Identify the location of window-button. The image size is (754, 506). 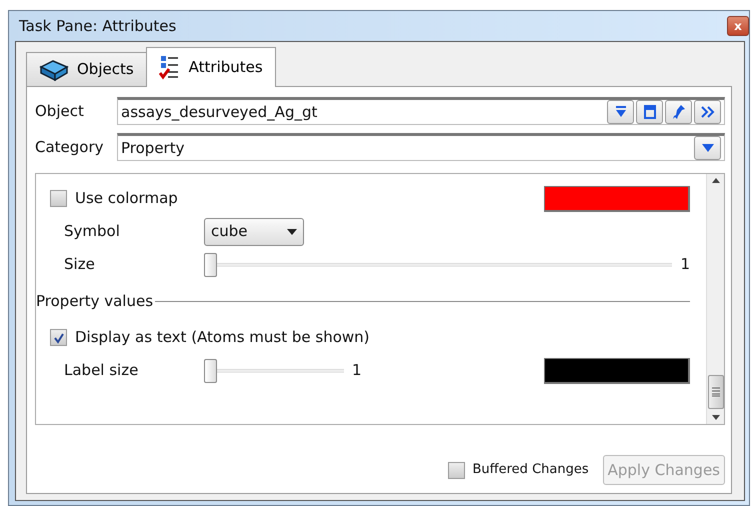
(649, 112).